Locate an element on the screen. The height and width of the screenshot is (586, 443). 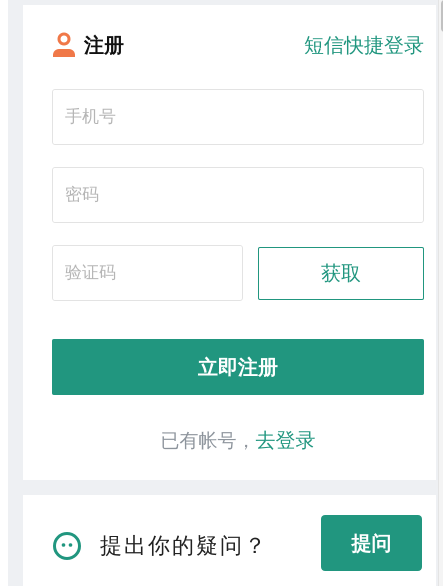
text-field: 手机号 is located at coordinates (238, 117).